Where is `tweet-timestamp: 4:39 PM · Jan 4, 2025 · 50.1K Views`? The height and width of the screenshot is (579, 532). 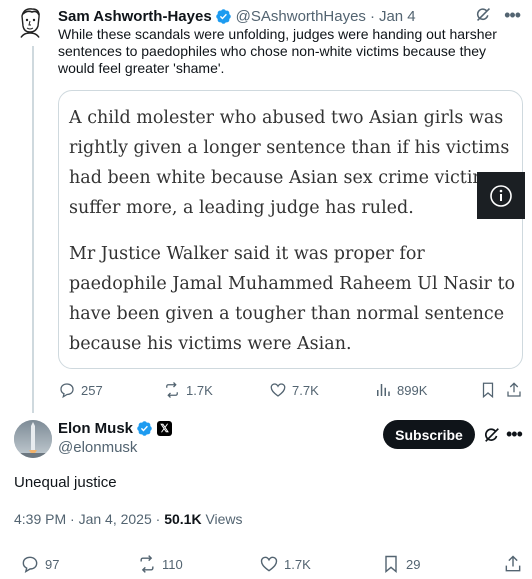
tweet-timestamp: 4:39 PM · Jan 4, 2025 · 50.1K Views is located at coordinates (128, 519).